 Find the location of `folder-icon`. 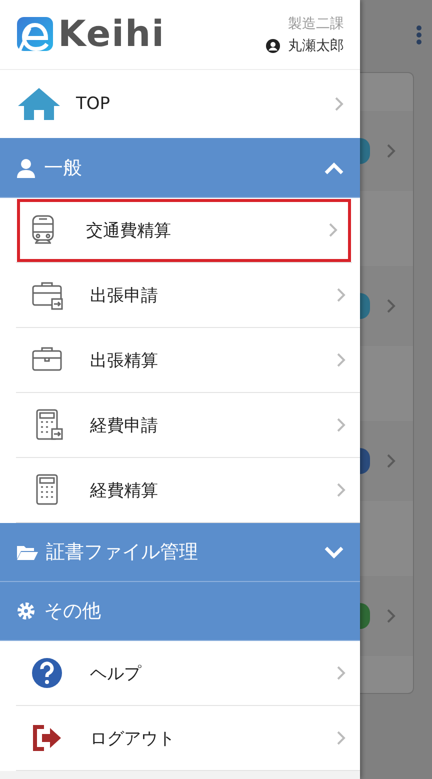

folder-icon is located at coordinates (27, 552).